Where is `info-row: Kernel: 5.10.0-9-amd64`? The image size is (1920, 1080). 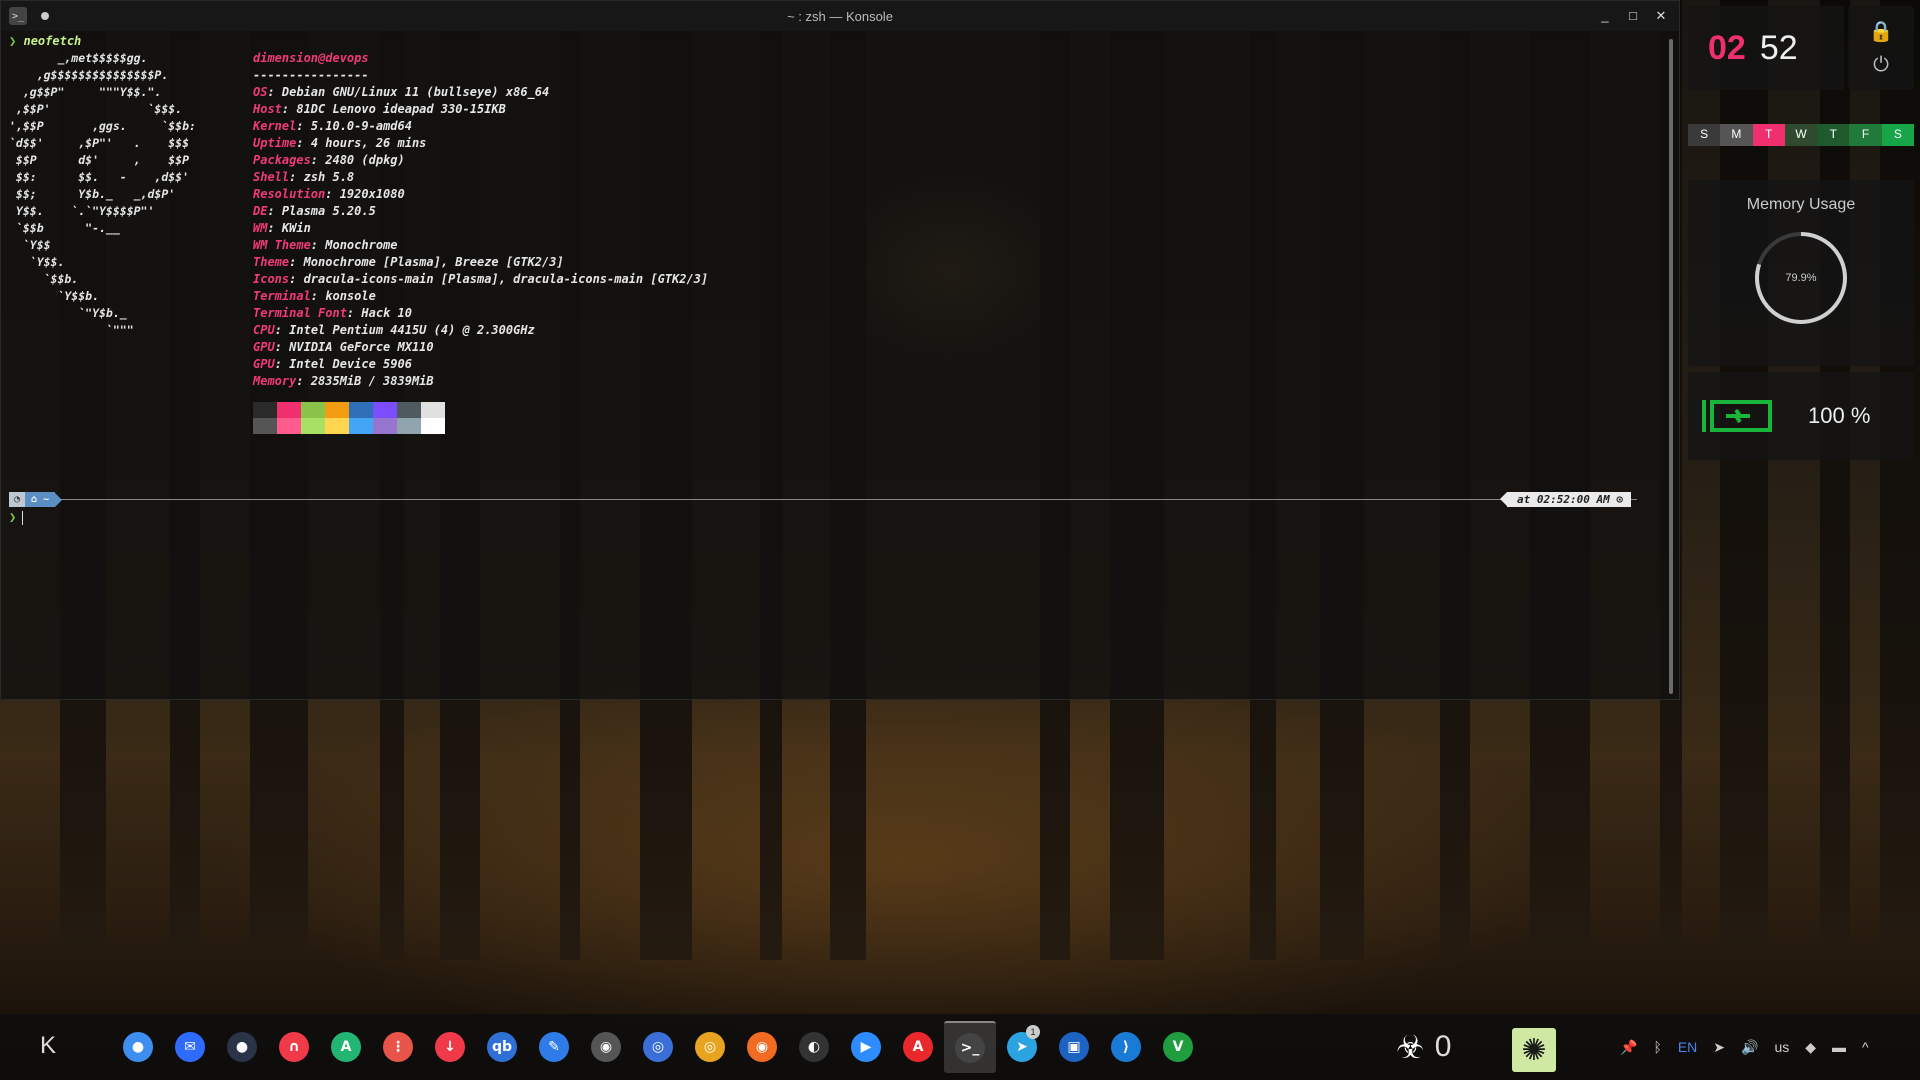
info-row: Kernel: 5.10.0-9-amd64 is located at coordinates (332, 126).